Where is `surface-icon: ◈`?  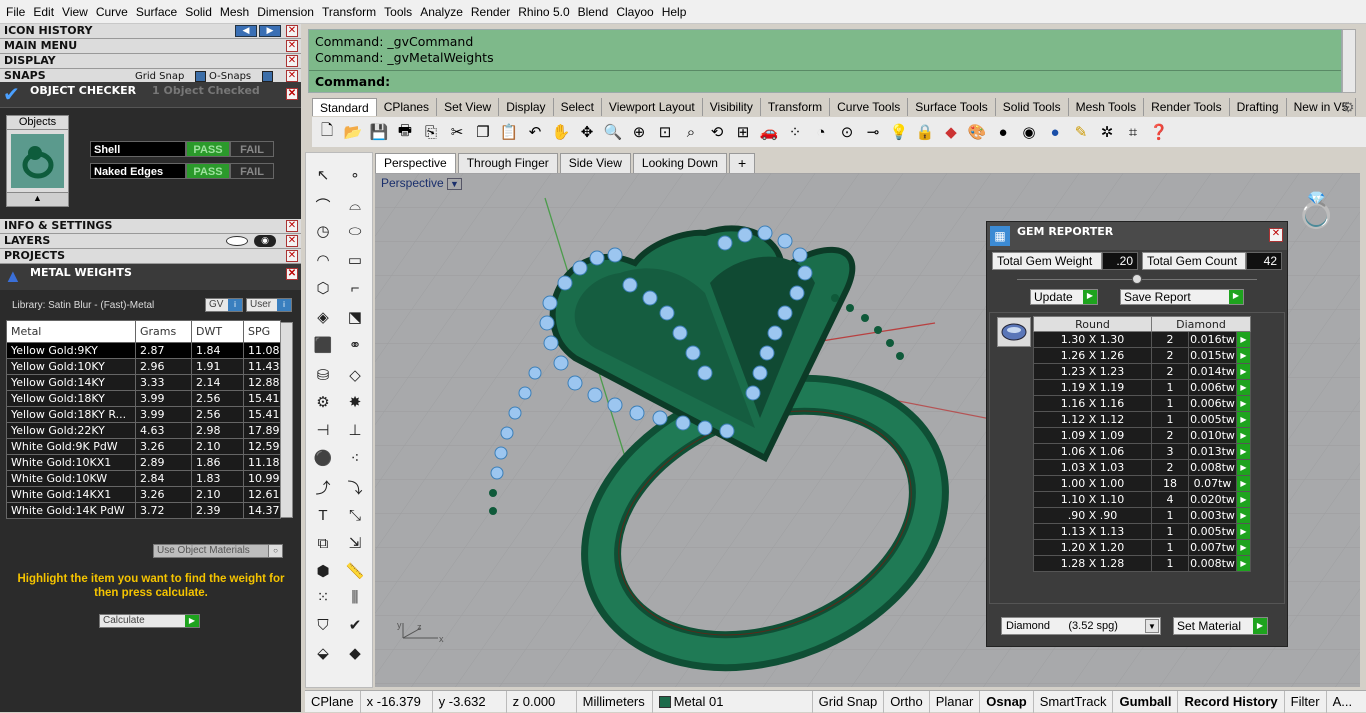 surface-icon: ◈ is located at coordinates (323, 317).